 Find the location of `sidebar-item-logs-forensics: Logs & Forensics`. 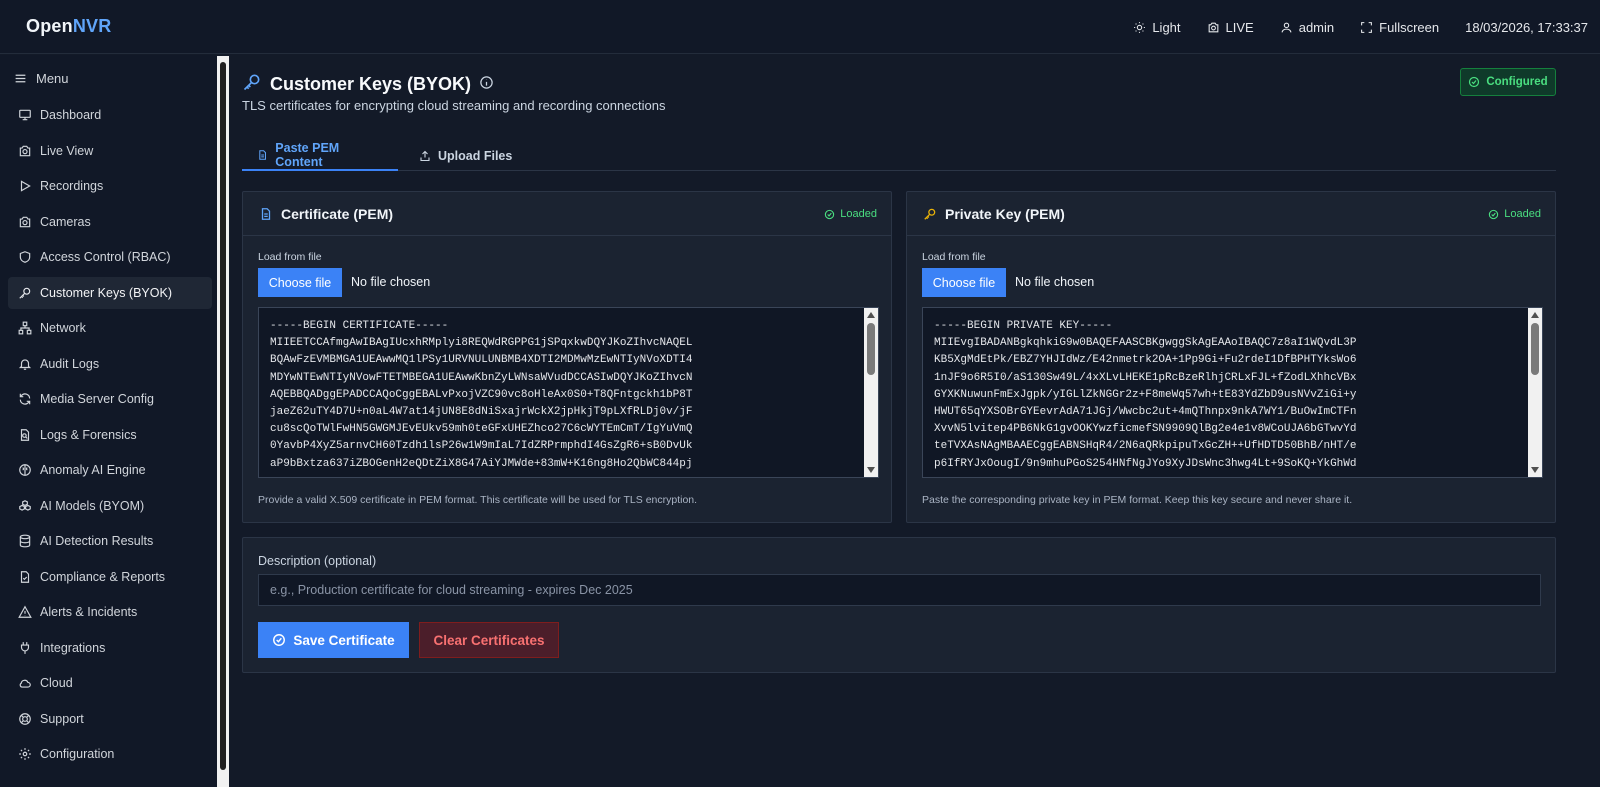

sidebar-item-logs-forensics: Logs & Forensics is located at coordinates (110, 435).